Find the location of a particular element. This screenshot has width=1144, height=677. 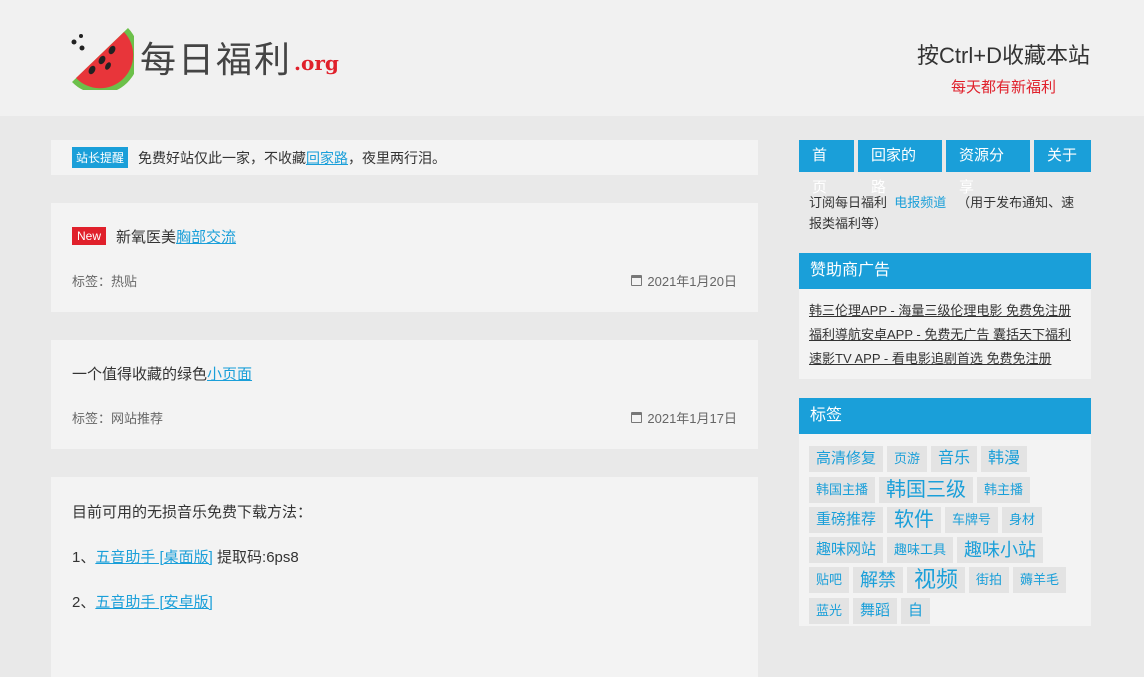

notice-bar: 站长提醒 免费好站仅此一家，不收藏回家路，夜里两行泪。 is located at coordinates (404, 157).